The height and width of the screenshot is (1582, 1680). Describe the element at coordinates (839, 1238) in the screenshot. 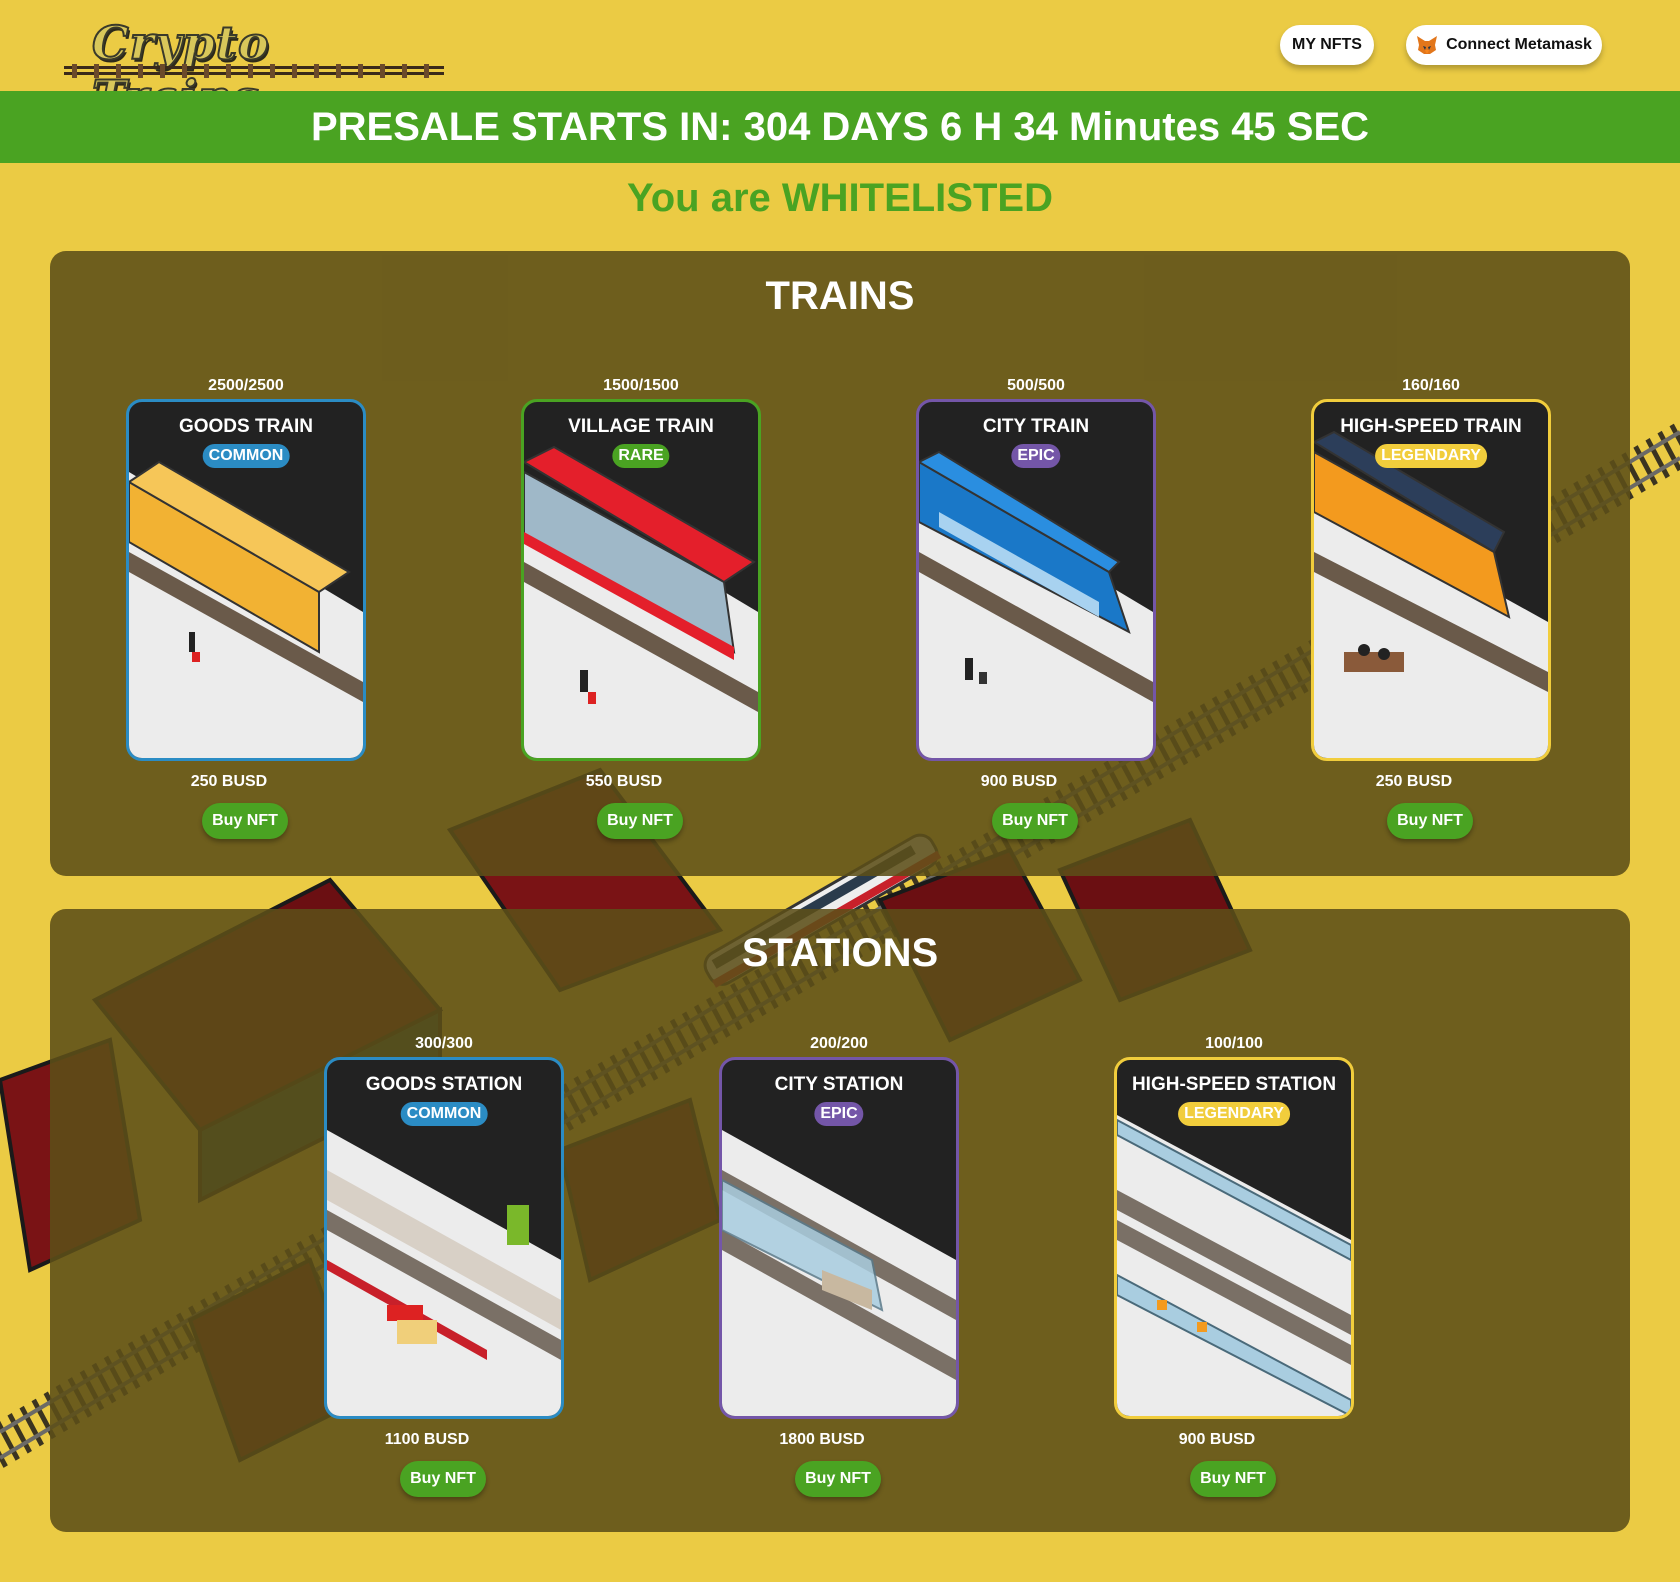

I see `nft-card: CITY STATION EPIC` at that location.